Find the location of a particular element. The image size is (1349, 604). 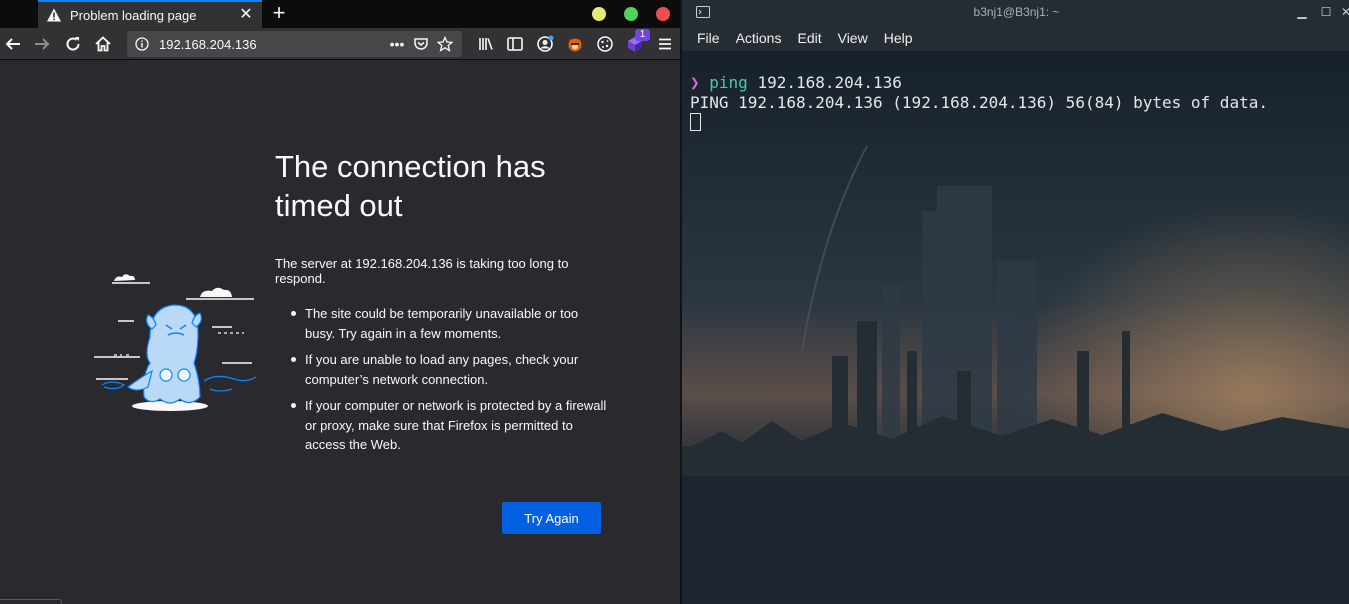

tab-problem-loading: Problem loading page ✕ is located at coordinates (150, 14).